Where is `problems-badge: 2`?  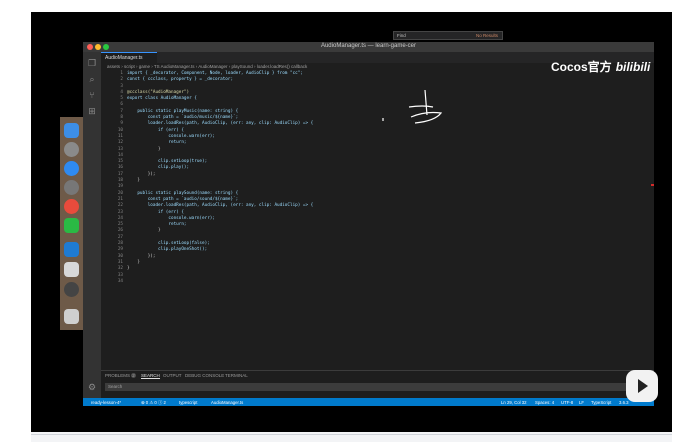 problems-badge: 2 is located at coordinates (133, 375).